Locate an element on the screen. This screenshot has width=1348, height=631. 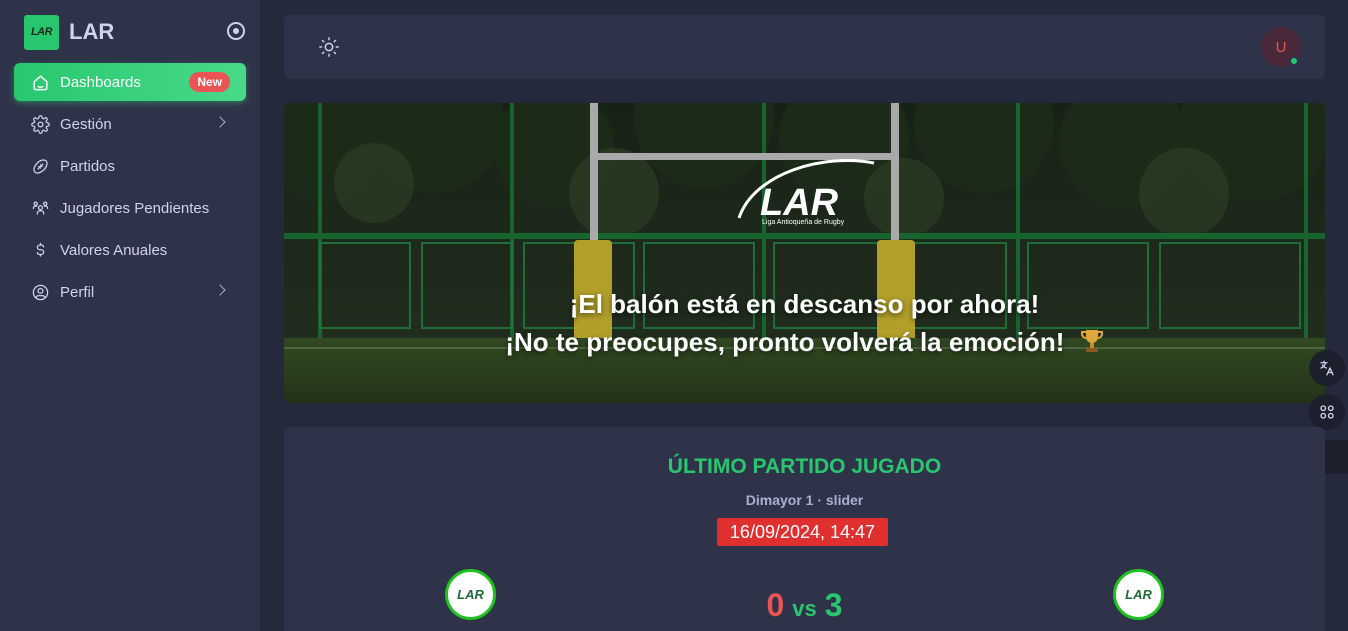
users-icon is located at coordinates (40, 208).